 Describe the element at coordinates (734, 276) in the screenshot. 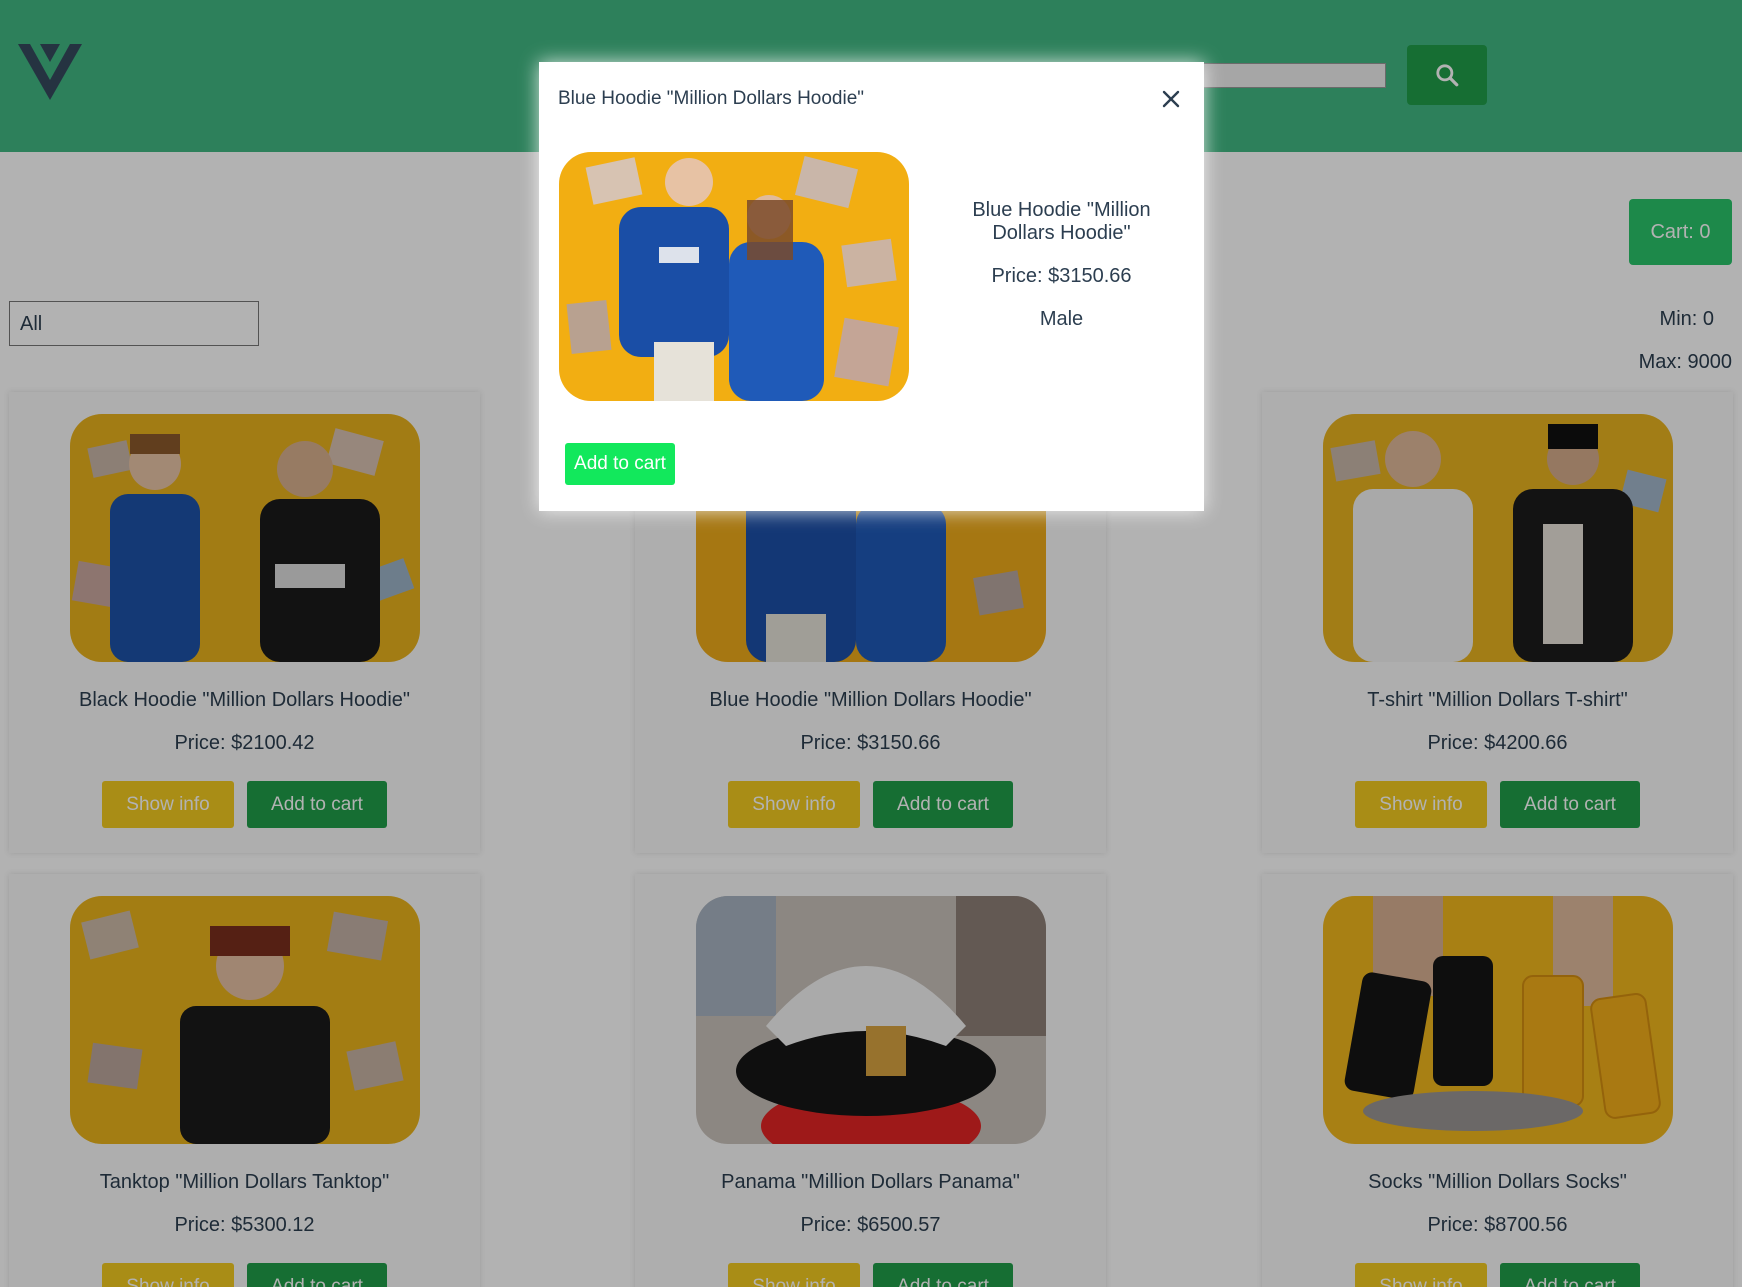

I see `modal-product-image` at that location.